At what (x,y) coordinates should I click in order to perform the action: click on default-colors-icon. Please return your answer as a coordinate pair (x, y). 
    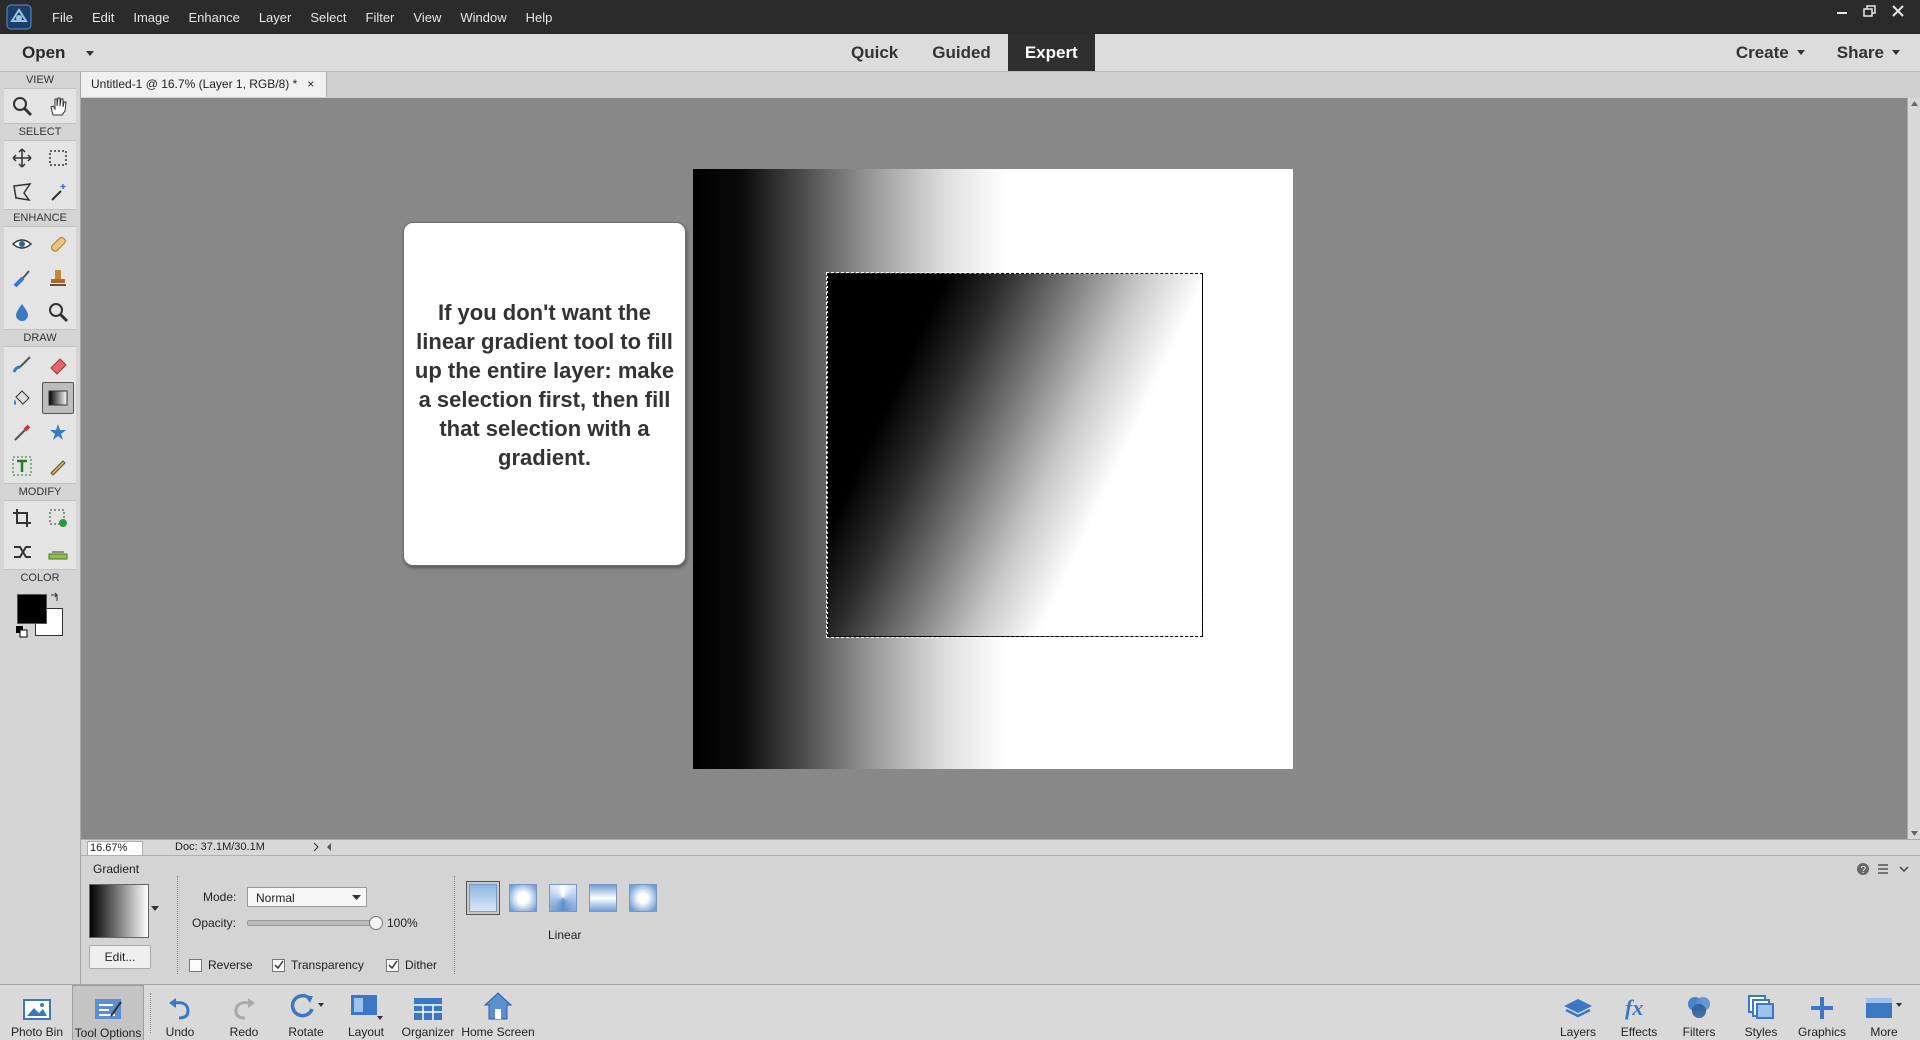
    Looking at the image, I should click on (22, 632).